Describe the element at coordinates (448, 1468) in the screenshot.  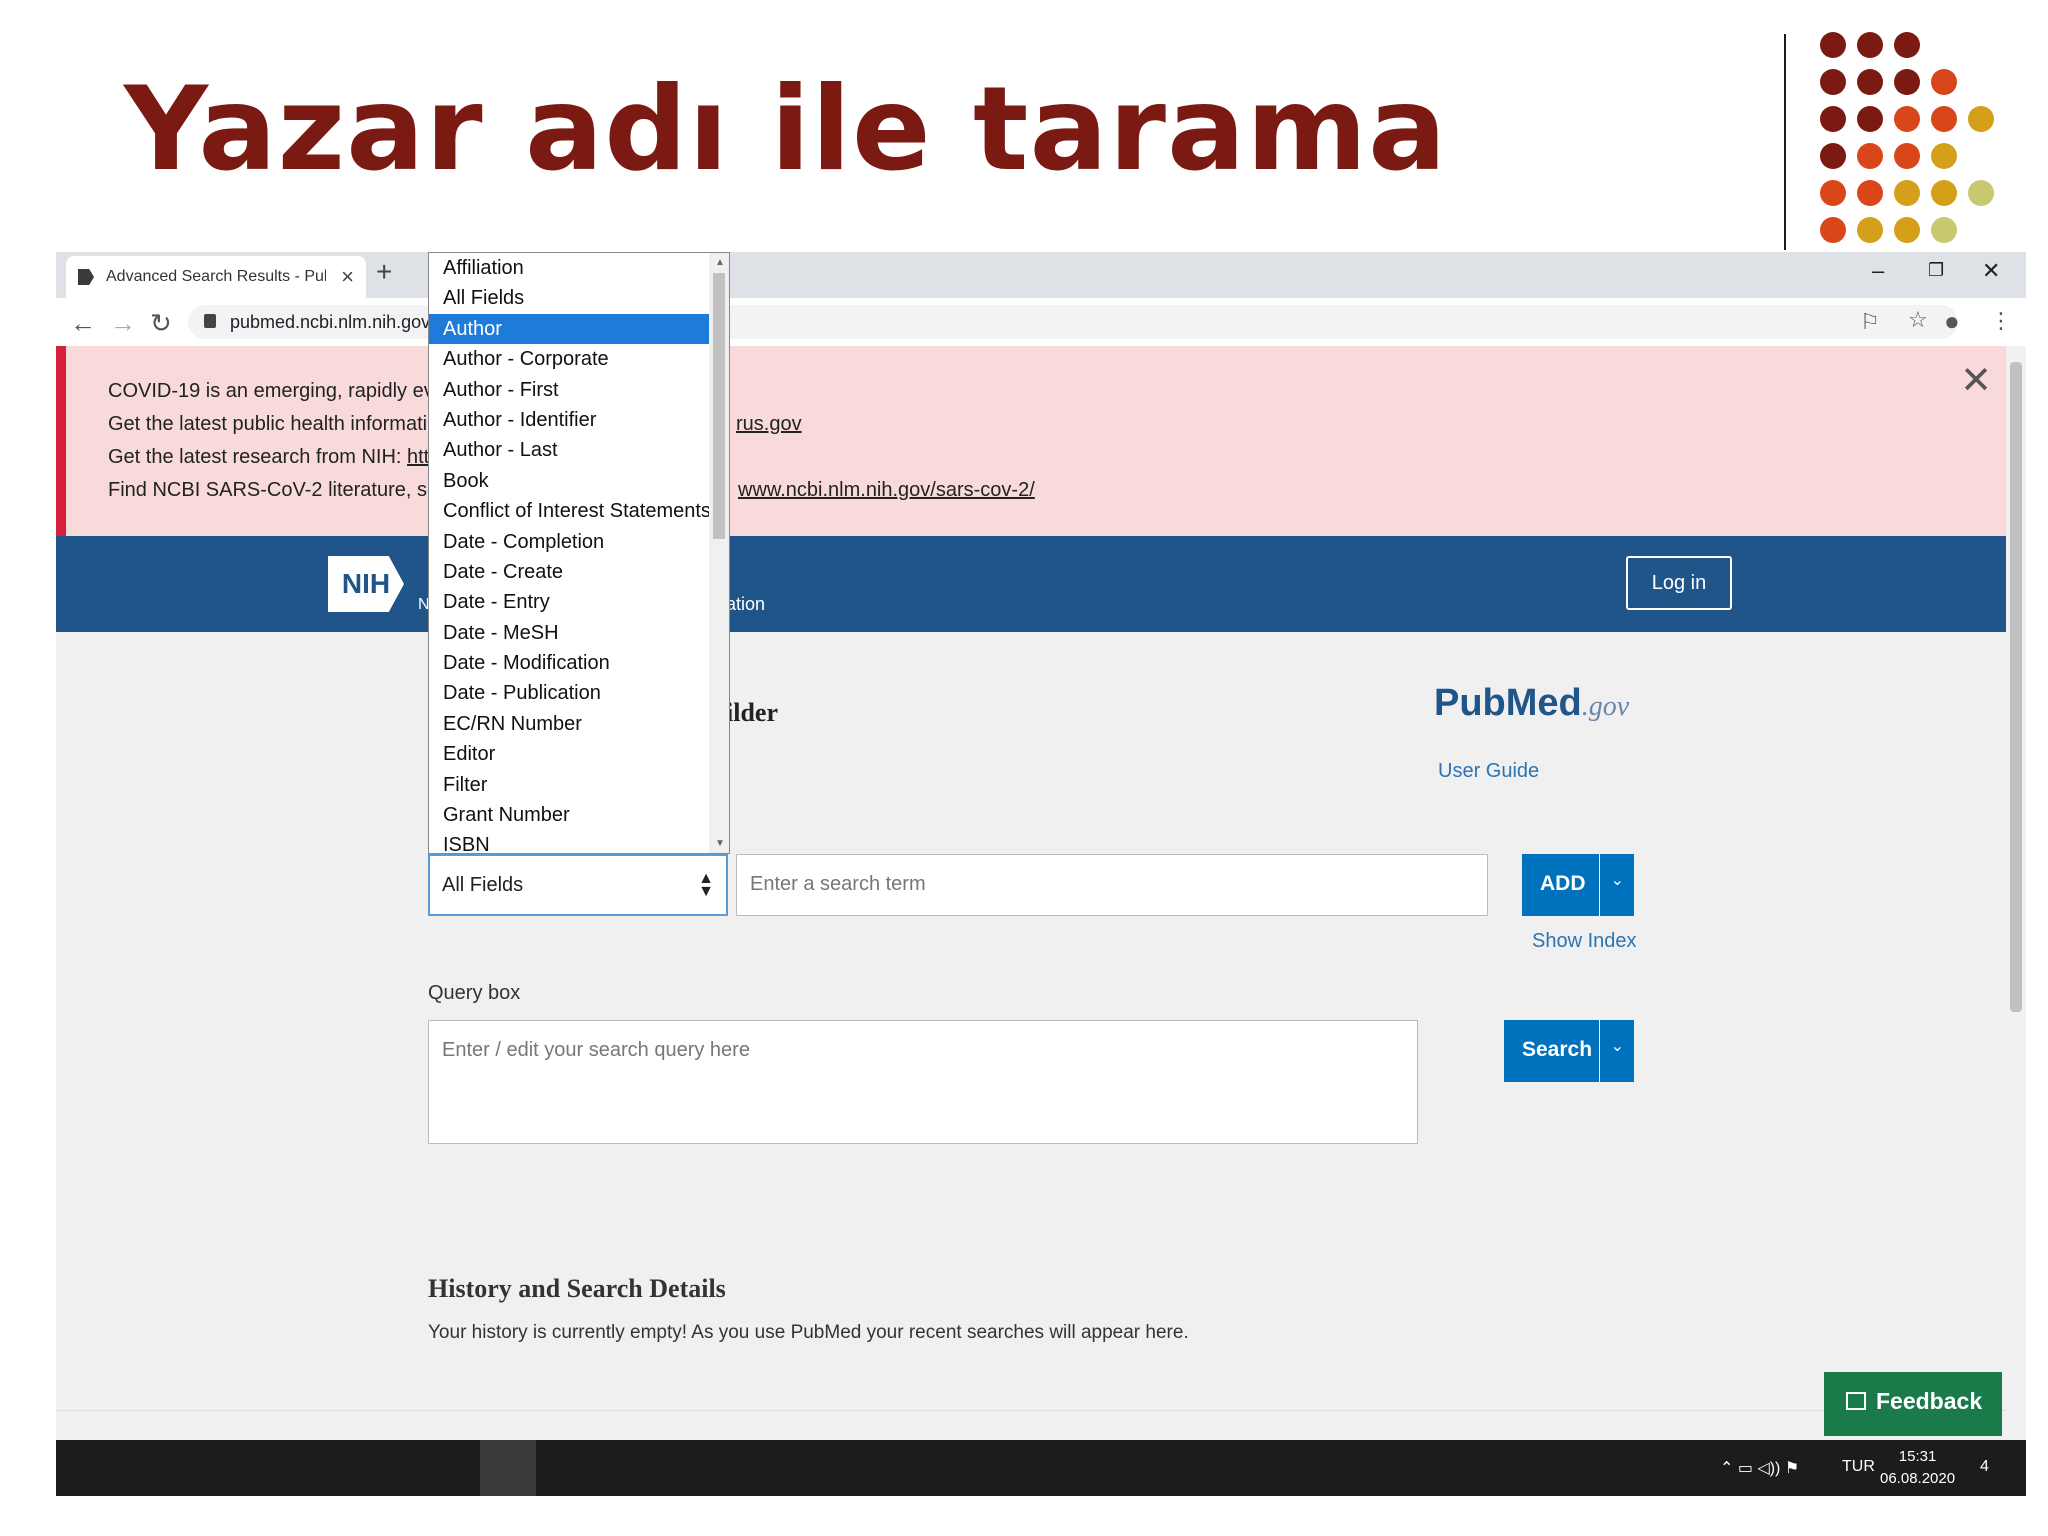
I see `calculator-icon` at that location.